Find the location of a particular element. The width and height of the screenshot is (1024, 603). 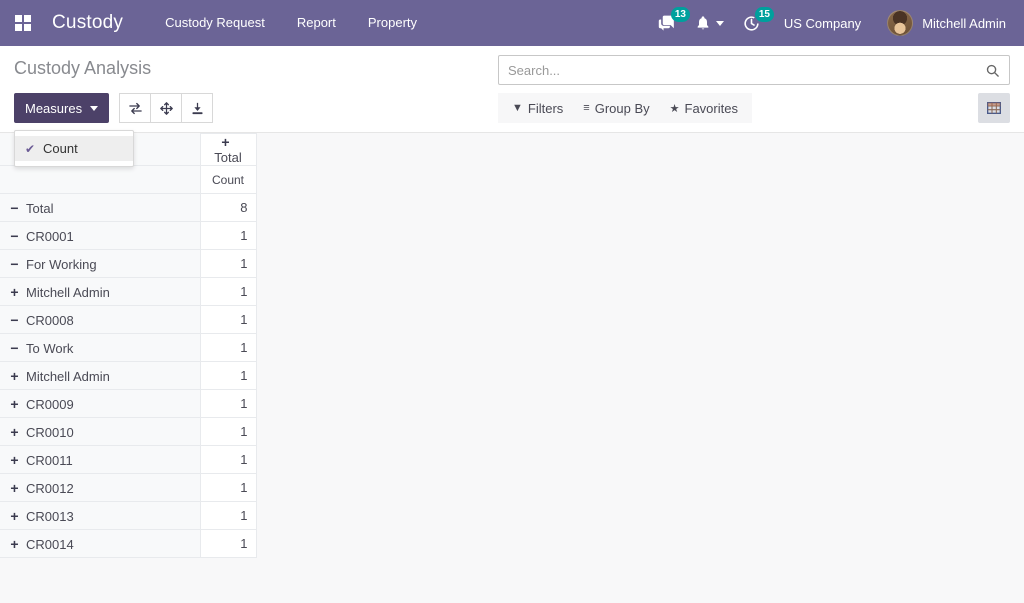

table-row: + CR0013 1 is located at coordinates (128, 515).